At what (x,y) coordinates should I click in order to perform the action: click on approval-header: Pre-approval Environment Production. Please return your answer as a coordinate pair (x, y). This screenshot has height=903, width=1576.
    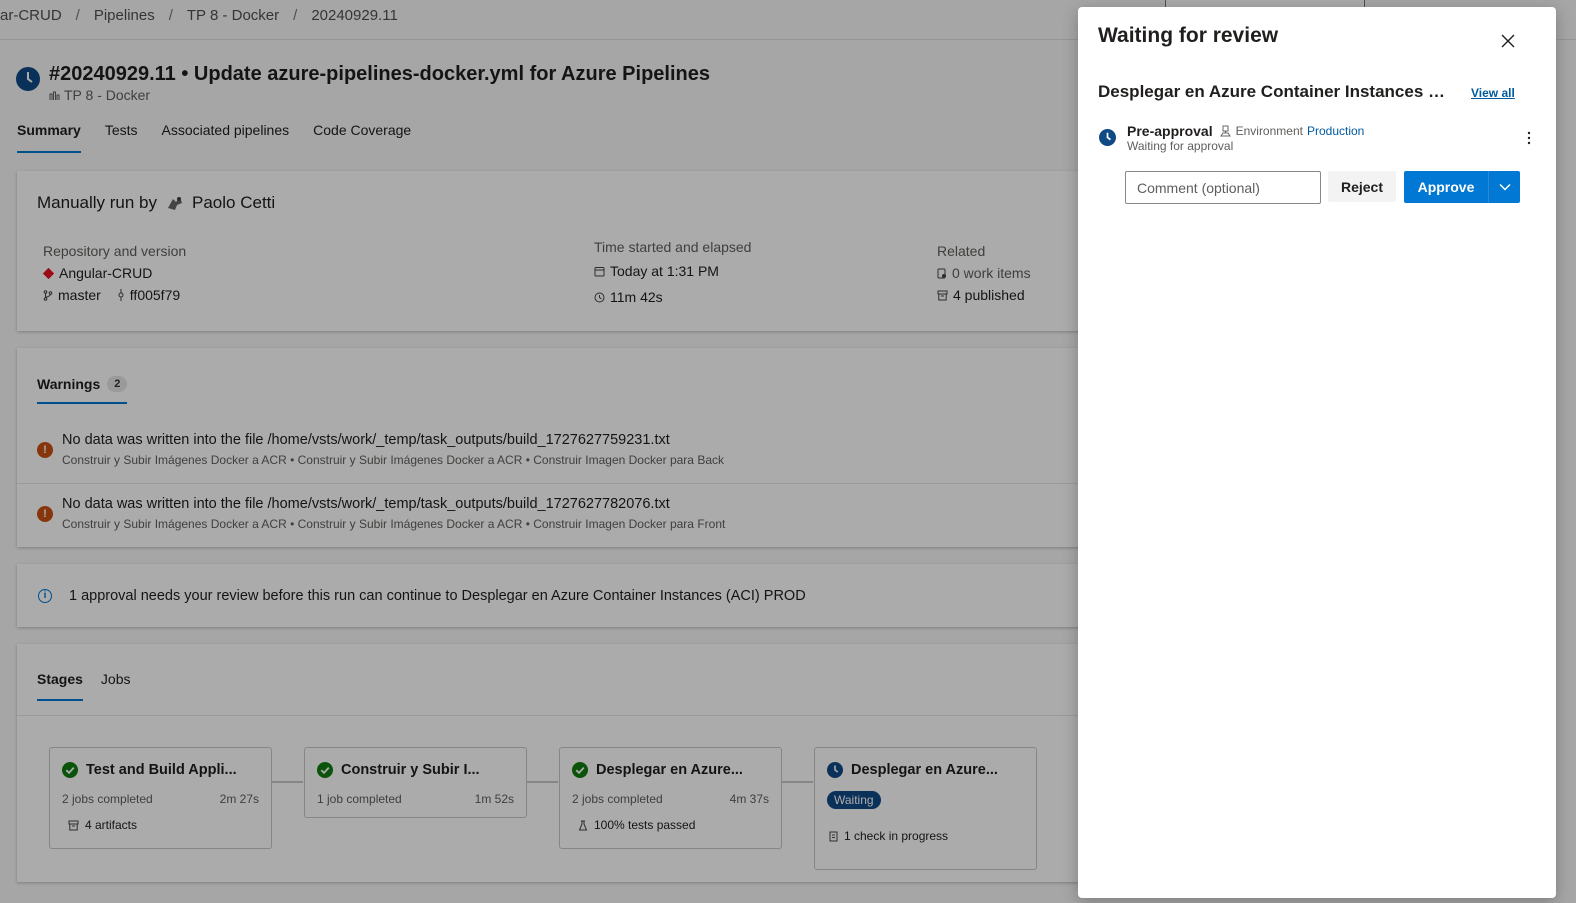
    Looking at the image, I should click on (1245, 131).